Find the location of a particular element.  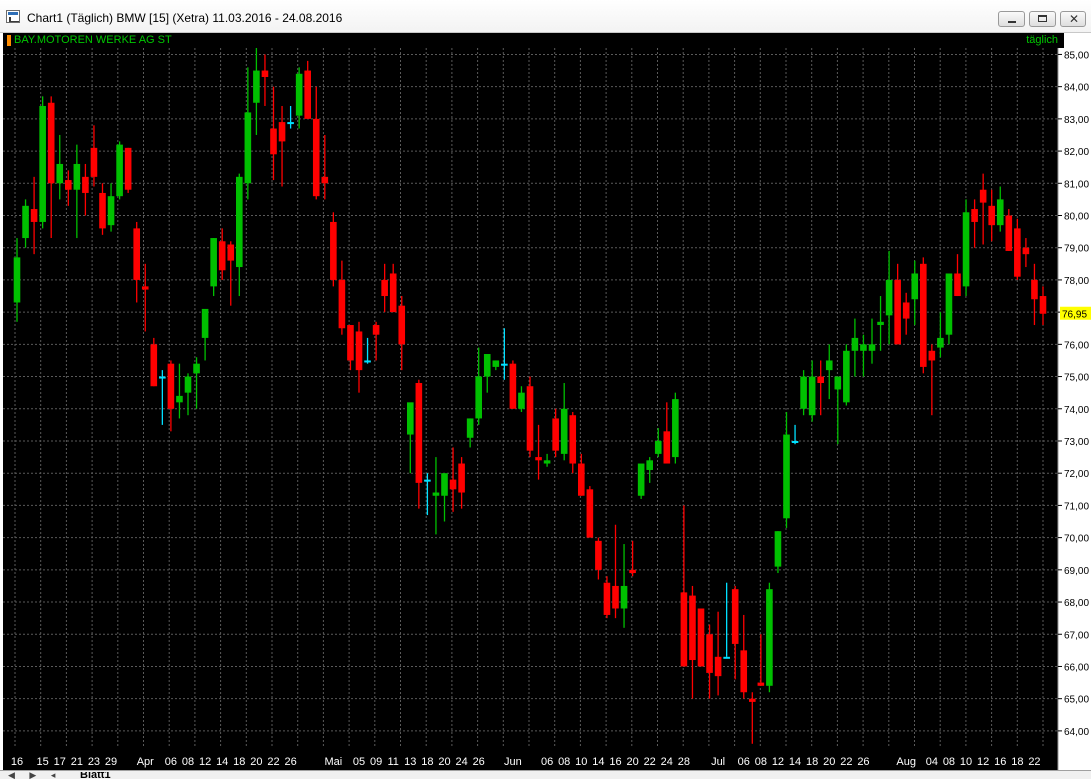

price-tick-label: 72,00 is located at coordinates (1076, 474).